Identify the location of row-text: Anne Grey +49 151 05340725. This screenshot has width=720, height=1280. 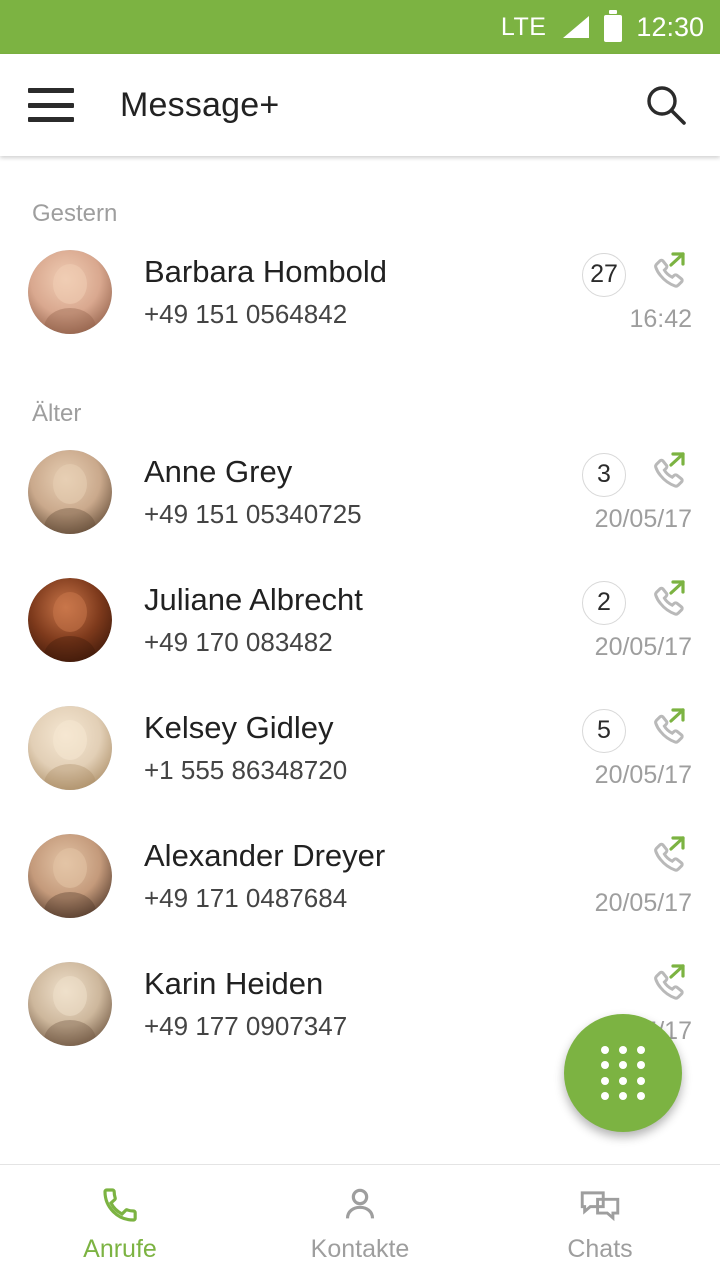
(343, 492).